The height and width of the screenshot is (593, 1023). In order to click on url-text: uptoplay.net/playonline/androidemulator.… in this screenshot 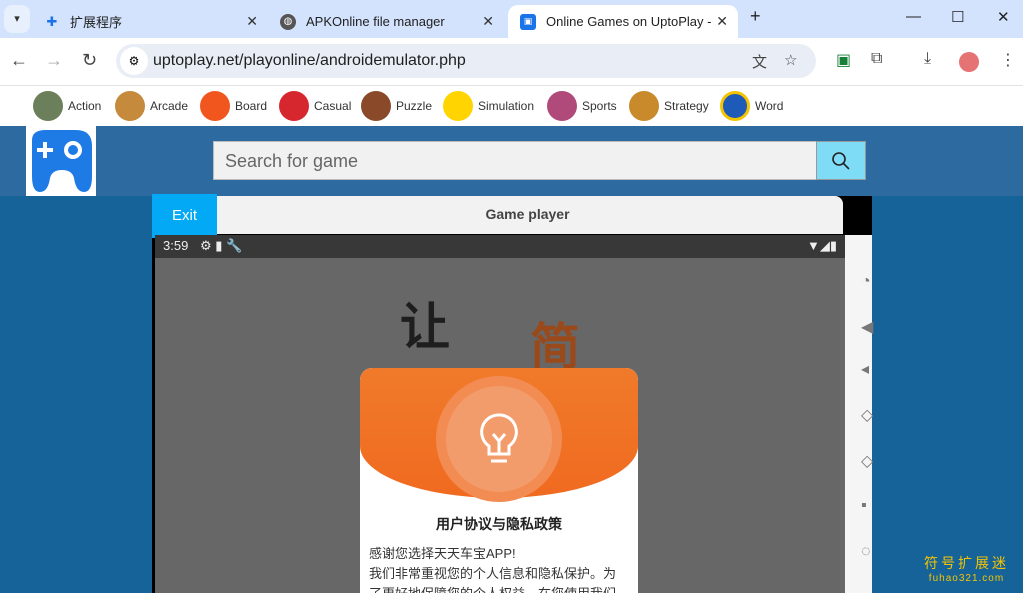, I will do `click(309, 61)`.